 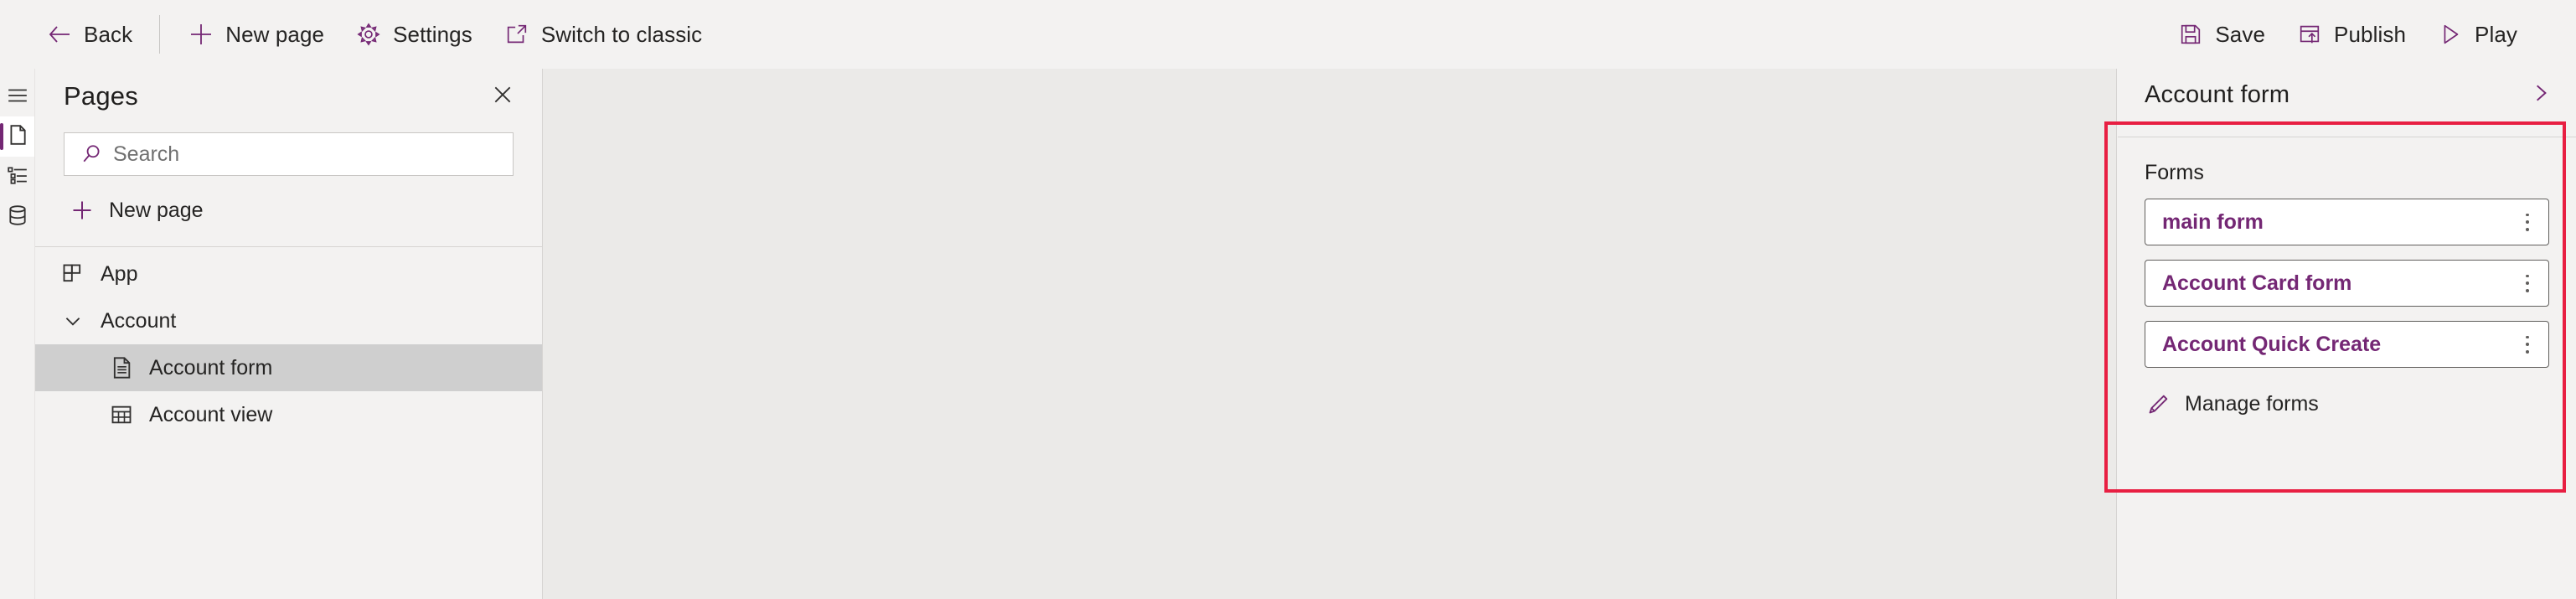 I want to click on rail-item-pages, so click(x=17, y=136).